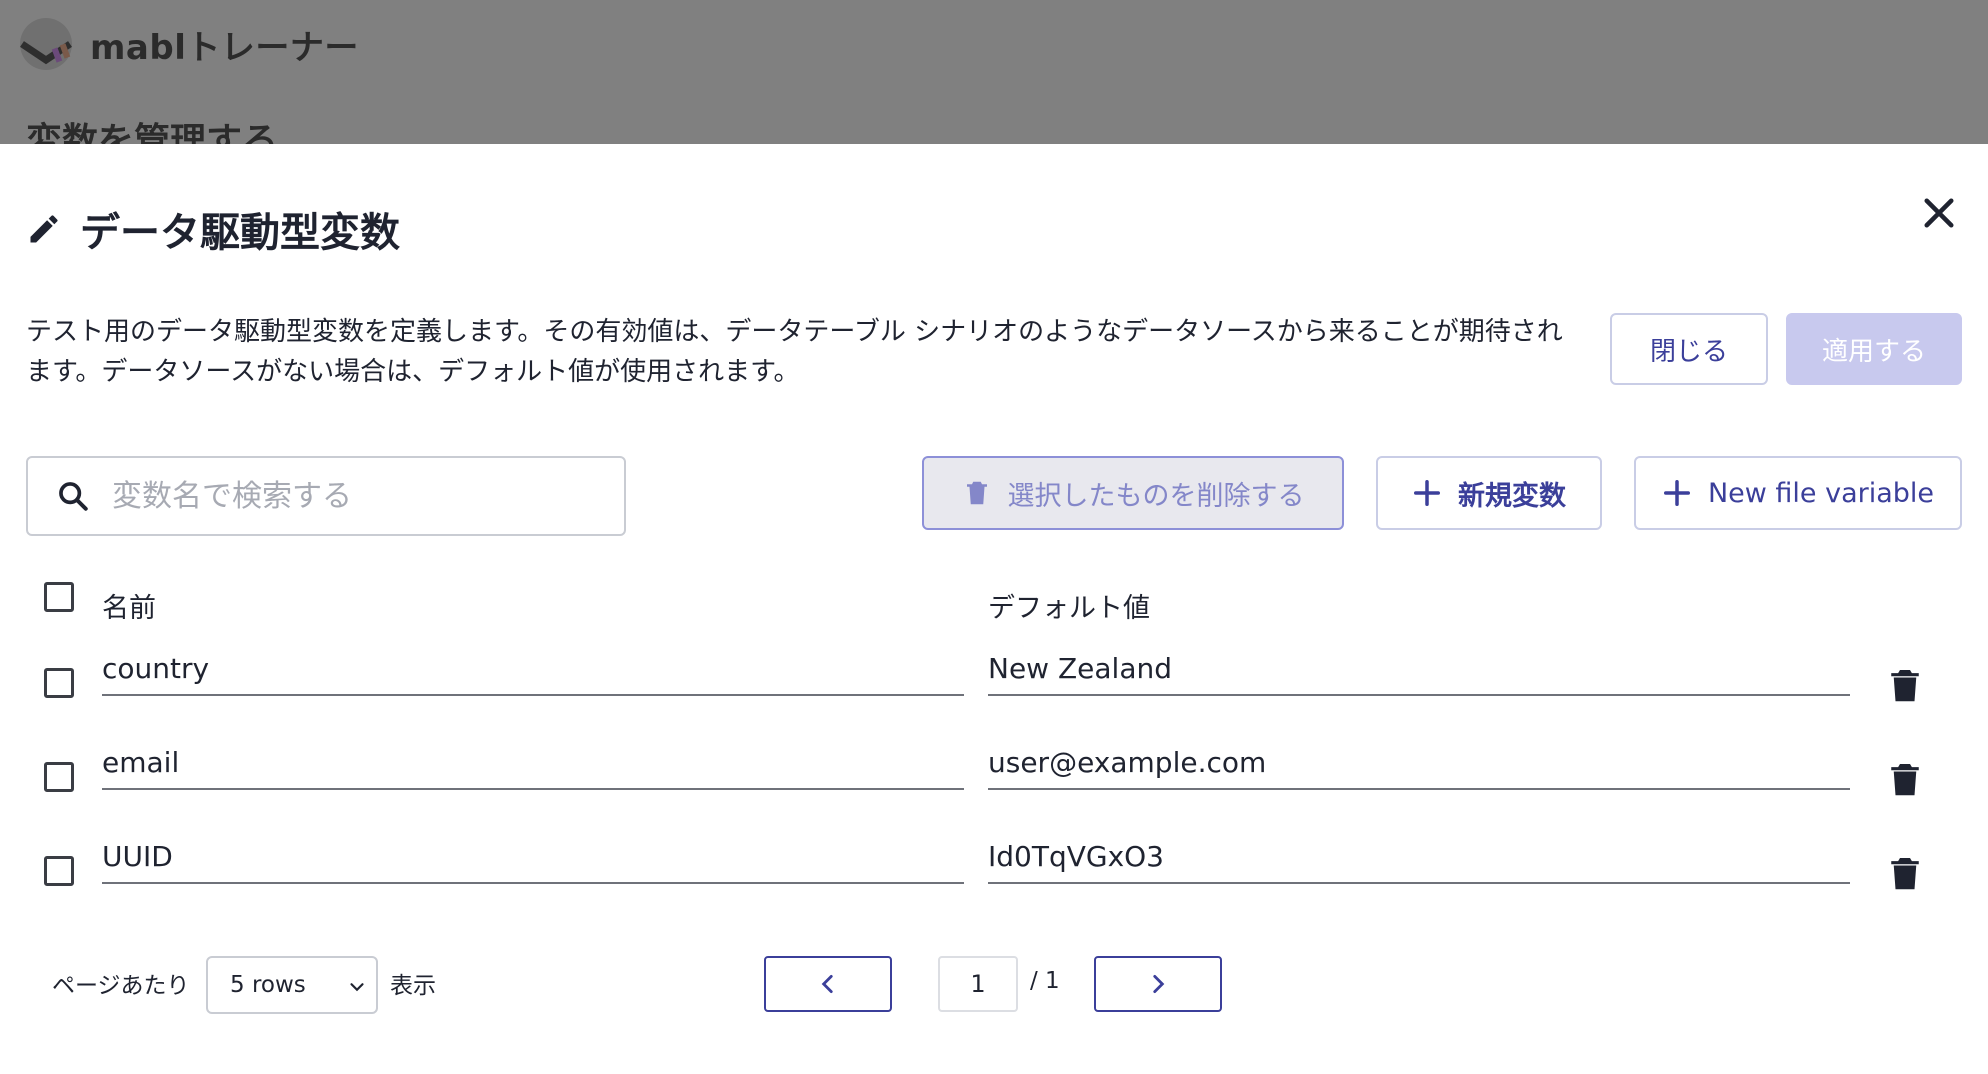 Image resolution: width=1988 pixels, height=1074 pixels. Describe the element at coordinates (994, 72) in the screenshot. I see `app-header: mablトレーナー 変数を管理する` at that location.